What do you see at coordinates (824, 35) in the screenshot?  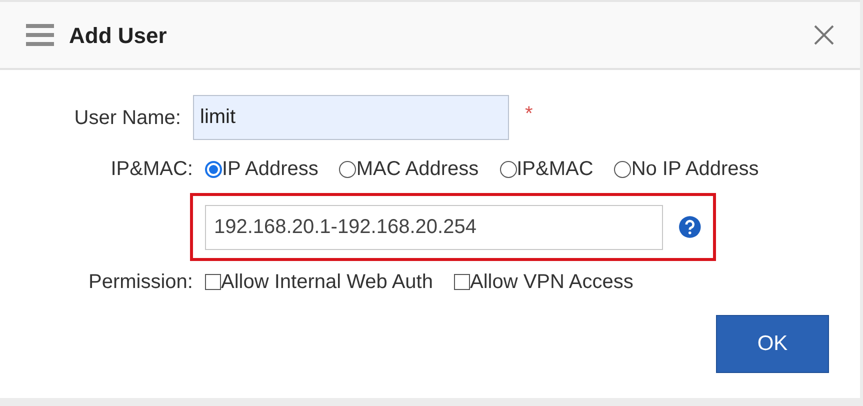 I see `close-icon` at bounding box center [824, 35].